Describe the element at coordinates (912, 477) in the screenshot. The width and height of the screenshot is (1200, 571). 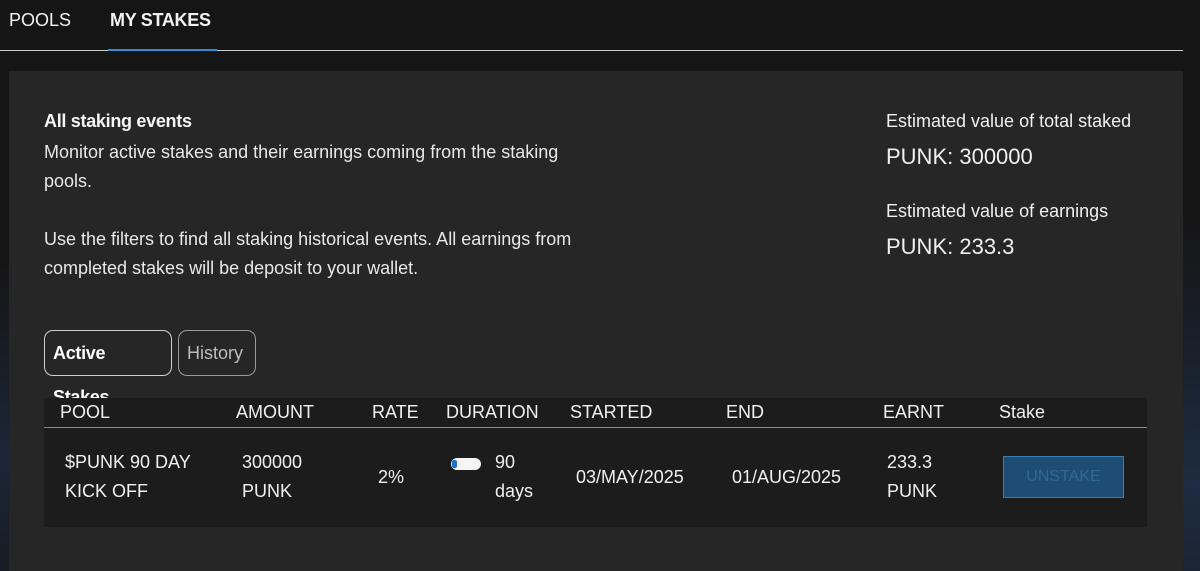
I see `earnt-cell: 233.3 PUNK` at that location.